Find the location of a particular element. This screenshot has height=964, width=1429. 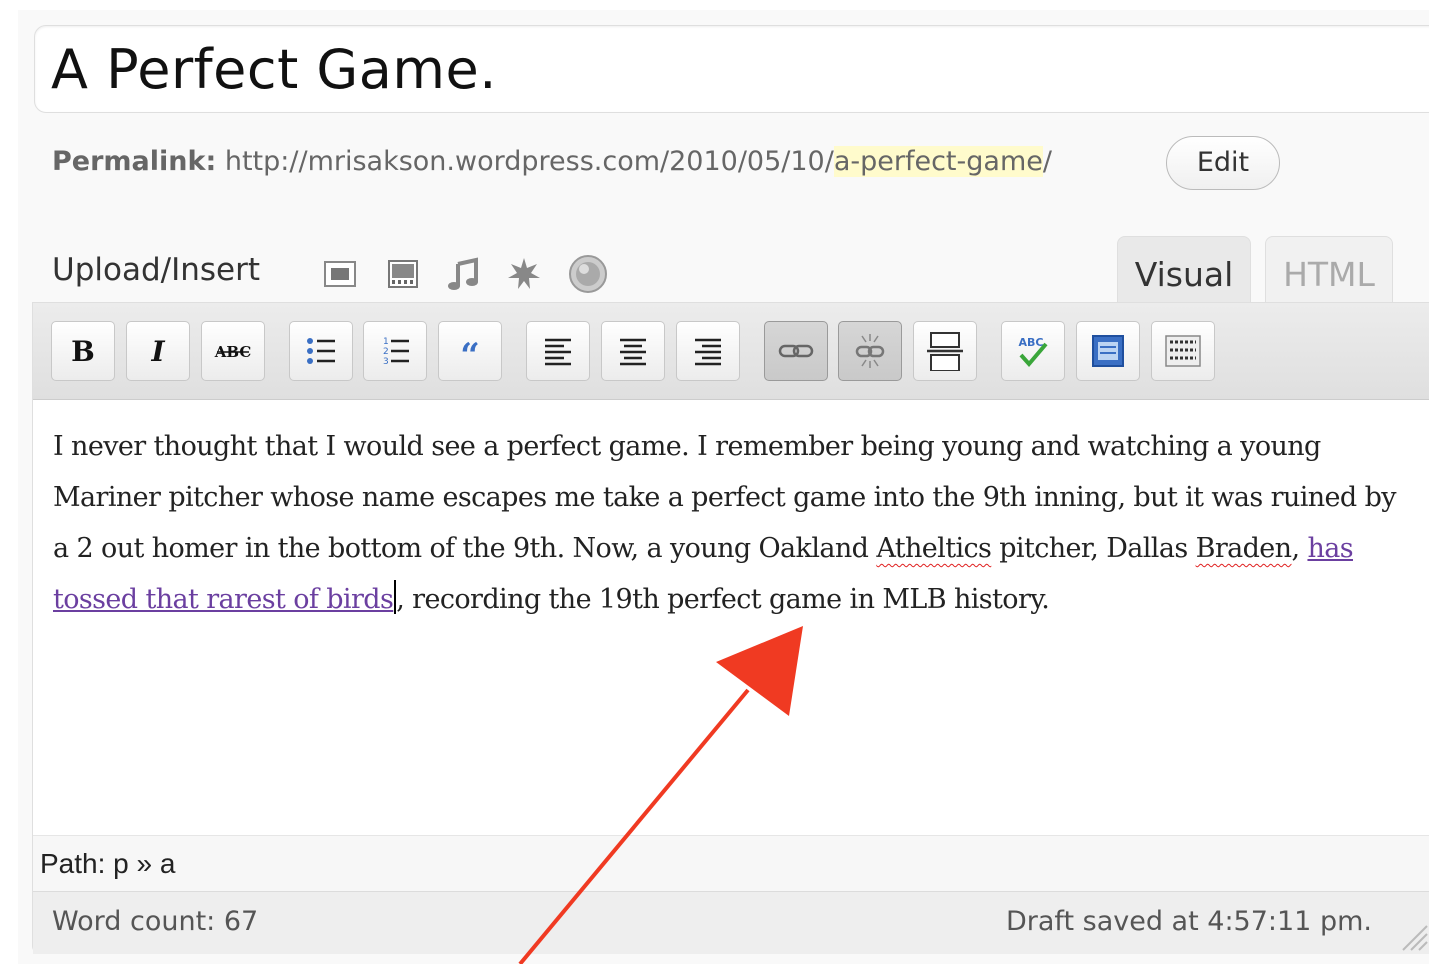

align-center-icon is located at coordinates (633, 352).